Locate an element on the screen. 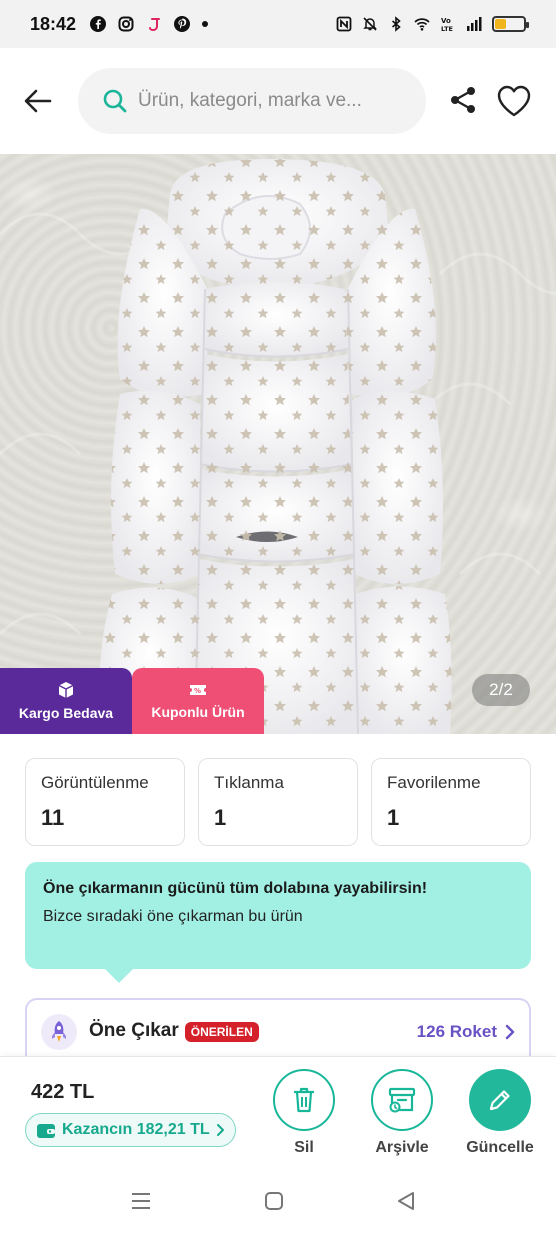 This screenshot has width=556, height=1235. rocket-count-text: 126 Roket is located at coordinates (456, 1031).